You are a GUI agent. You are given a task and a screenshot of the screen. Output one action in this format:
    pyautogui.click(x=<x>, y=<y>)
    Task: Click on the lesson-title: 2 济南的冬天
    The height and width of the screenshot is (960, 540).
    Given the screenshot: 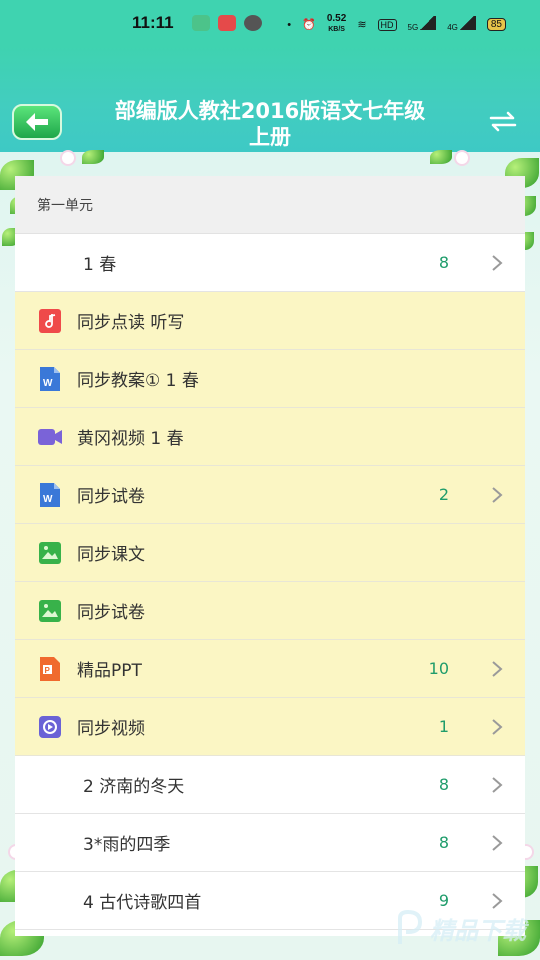 What is the action you would take?
    pyautogui.click(x=134, y=787)
    